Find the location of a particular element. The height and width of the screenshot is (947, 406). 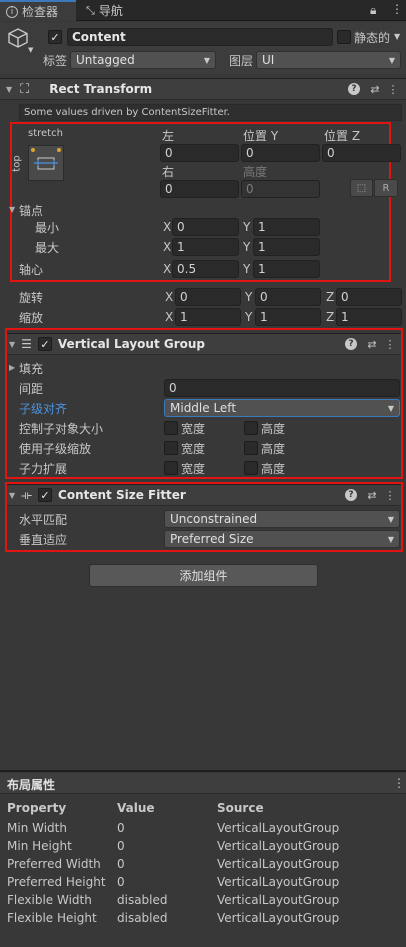

pos-y-field: 0 is located at coordinates (280, 153).